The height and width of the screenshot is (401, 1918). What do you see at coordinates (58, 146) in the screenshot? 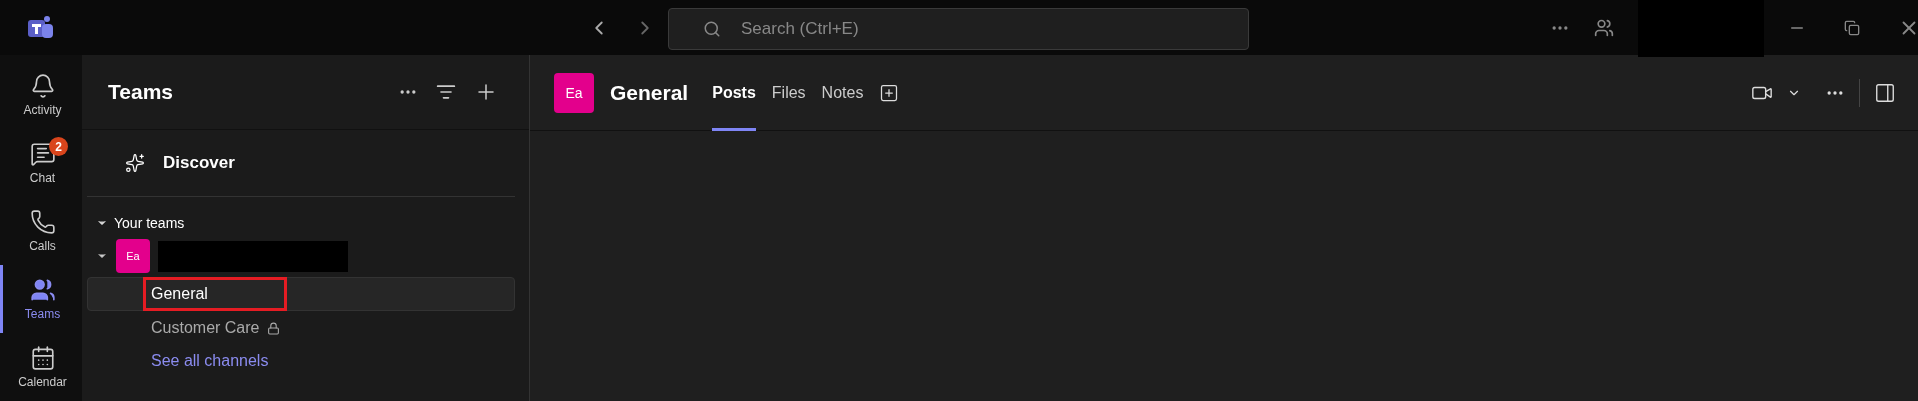
I see `notification-badge: 2` at bounding box center [58, 146].